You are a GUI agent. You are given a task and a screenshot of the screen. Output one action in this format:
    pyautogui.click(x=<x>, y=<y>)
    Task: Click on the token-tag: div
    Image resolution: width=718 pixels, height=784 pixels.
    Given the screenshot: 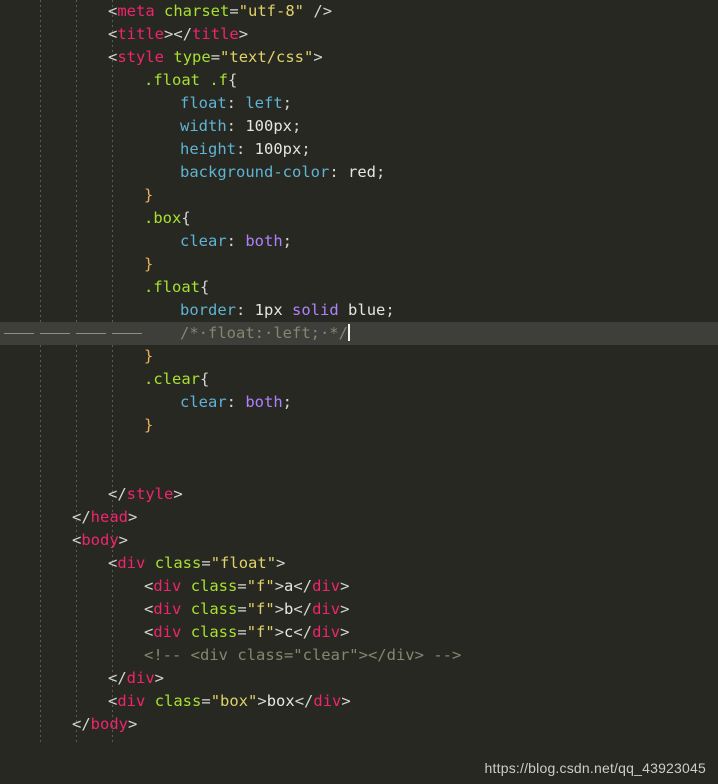 What is the action you would take?
    pyautogui.click(x=167, y=609)
    